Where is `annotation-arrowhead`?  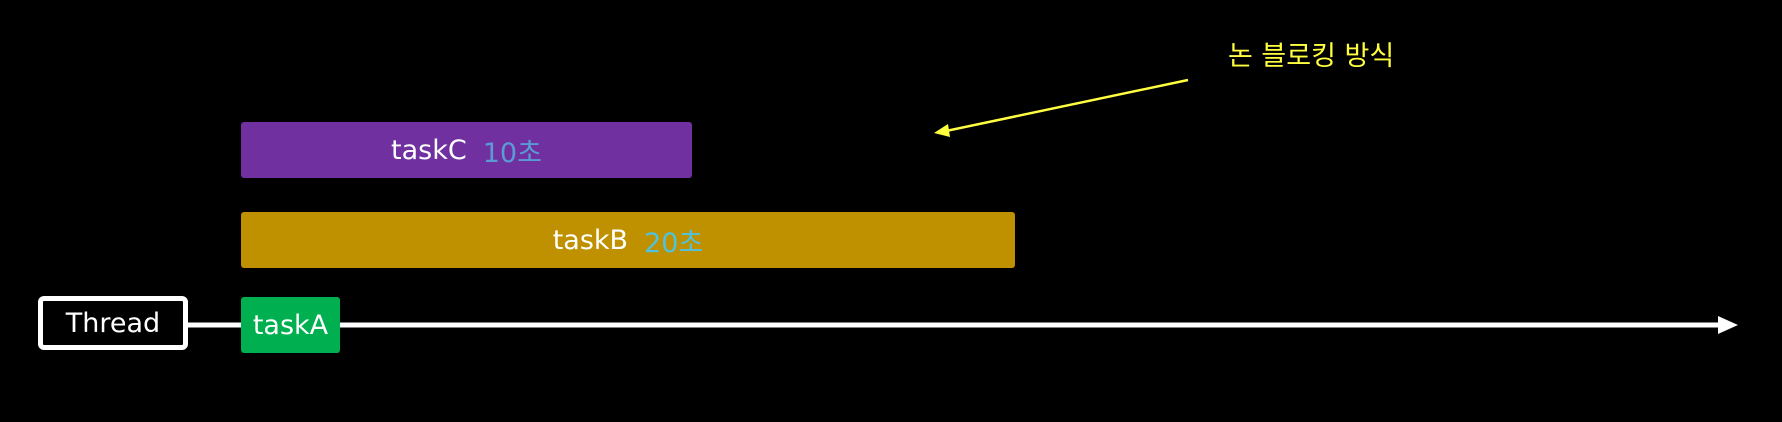 annotation-arrowhead is located at coordinates (942, 130).